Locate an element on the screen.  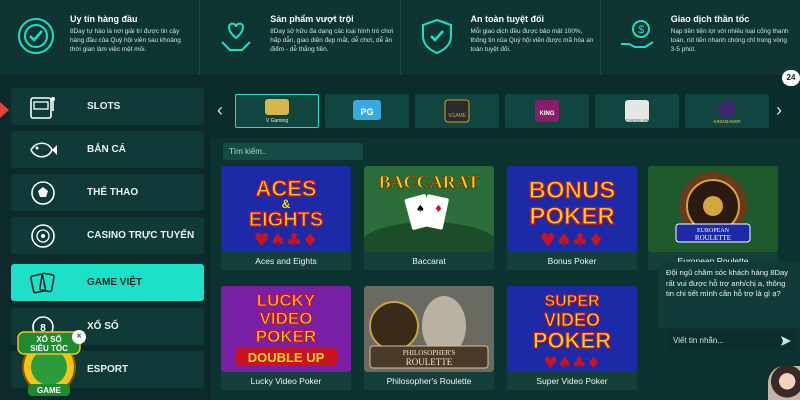
feature-title: Sản phẩm vượt trội is located at coordinates (312, 19).